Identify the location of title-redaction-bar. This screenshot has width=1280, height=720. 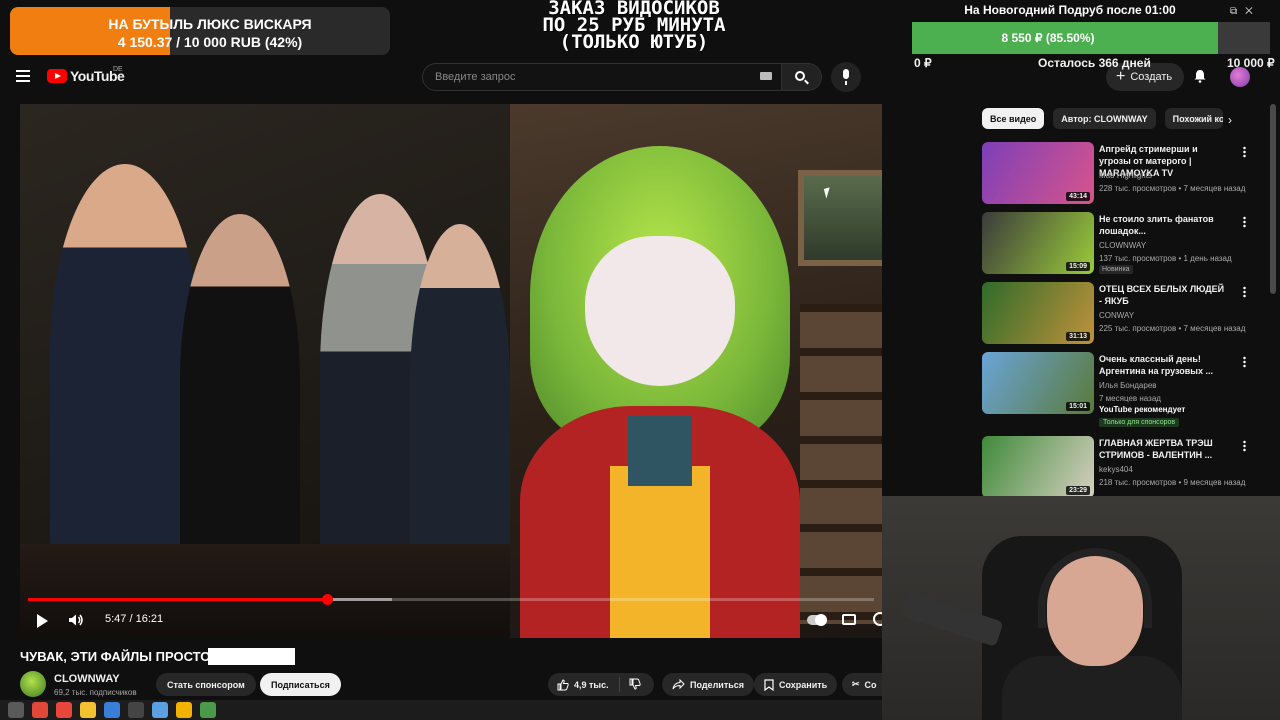
(251, 656).